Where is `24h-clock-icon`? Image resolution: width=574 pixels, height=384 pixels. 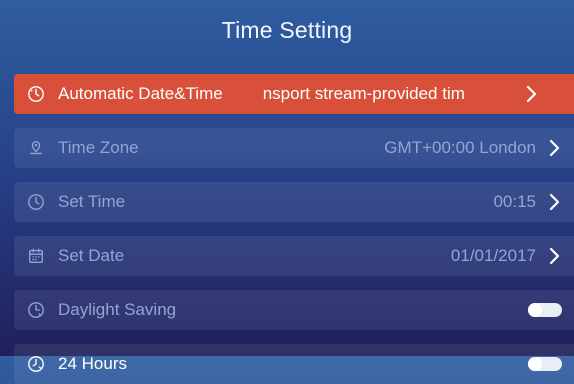 24h-clock-icon is located at coordinates (36, 364).